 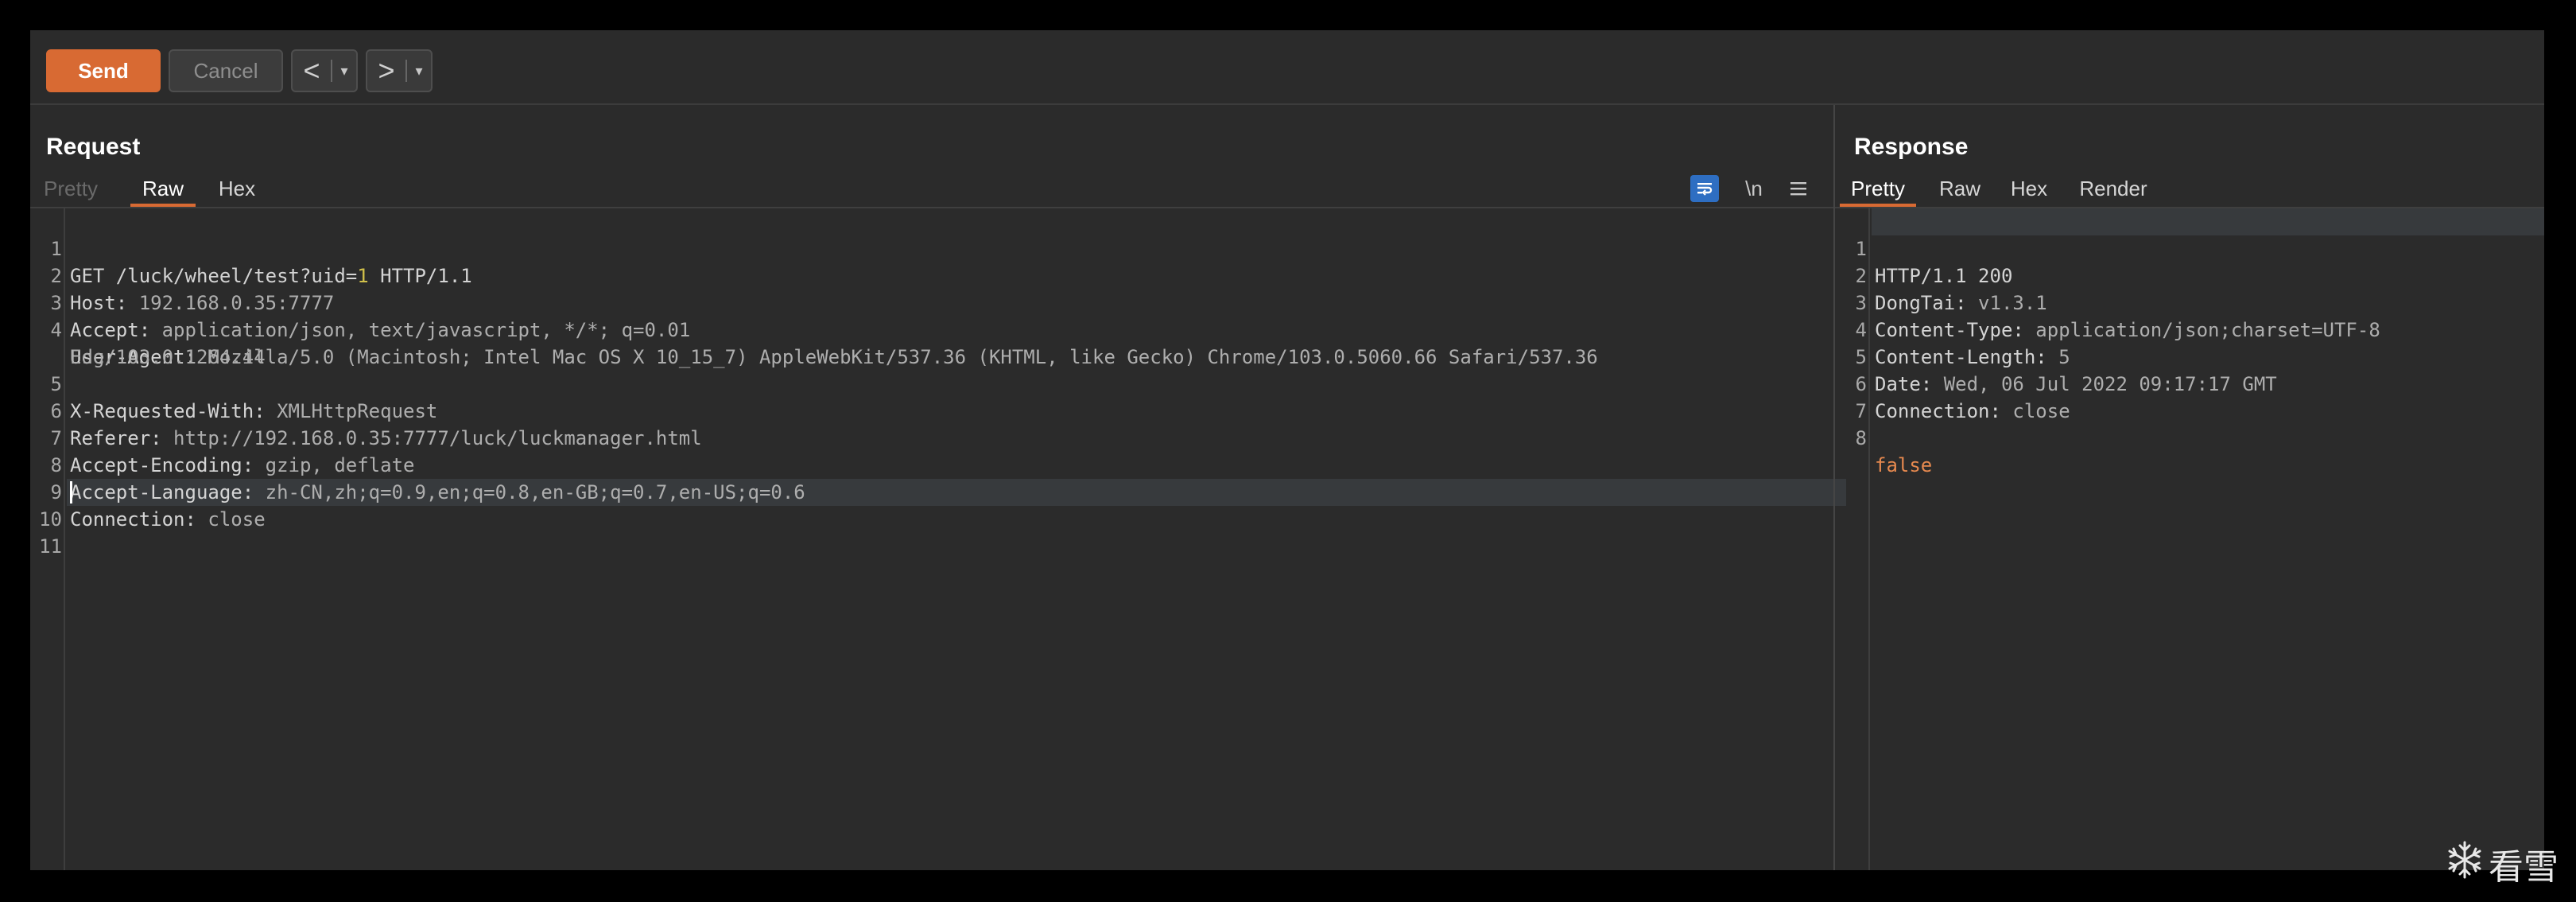 I want to click on code-line: 7 Accept-Encoding: gzip, deflate, so click(x=222, y=437).